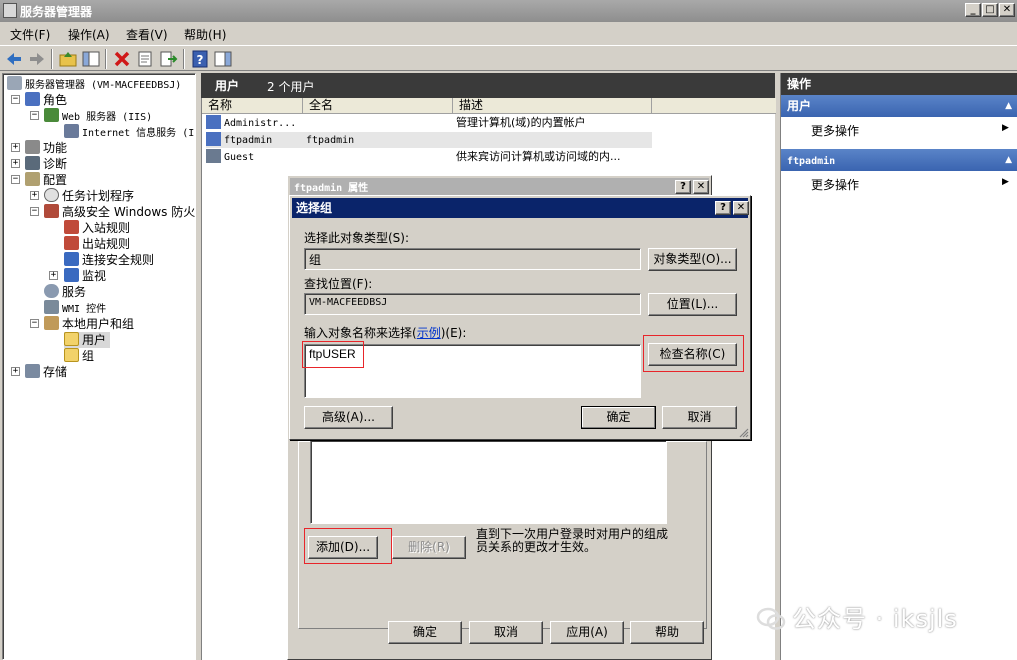 The image size is (1017, 660). I want to click on services-gear-icon, so click(51, 291).